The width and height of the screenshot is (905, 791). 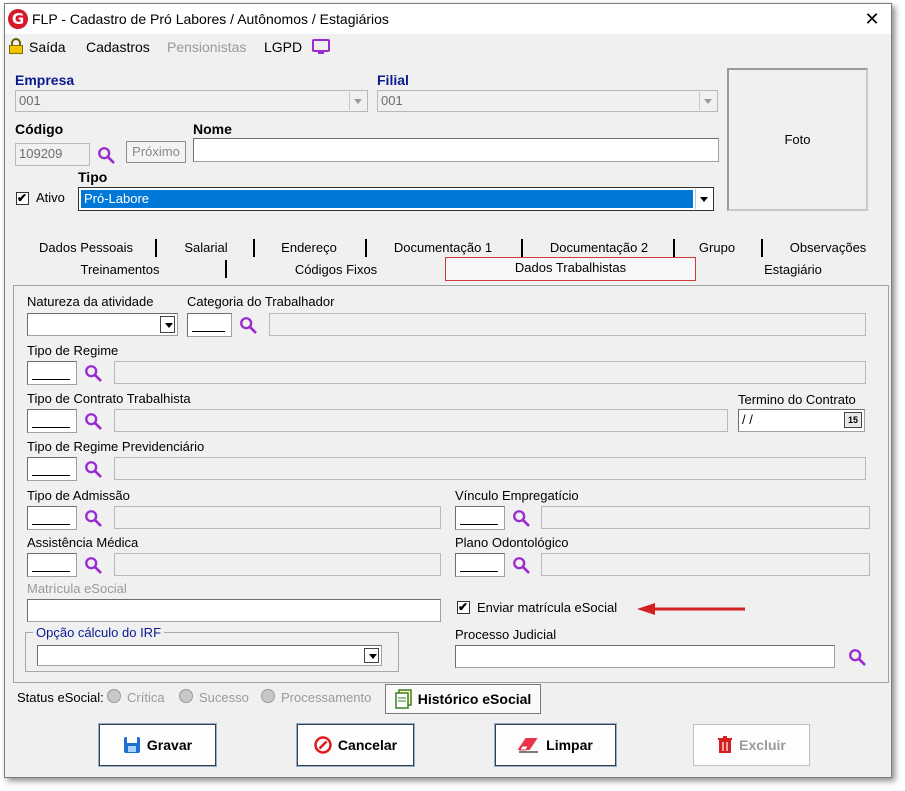 What do you see at coordinates (83, 542) in the screenshot?
I see `assistencia-label: Assistência Médica` at bounding box center [83, 542].